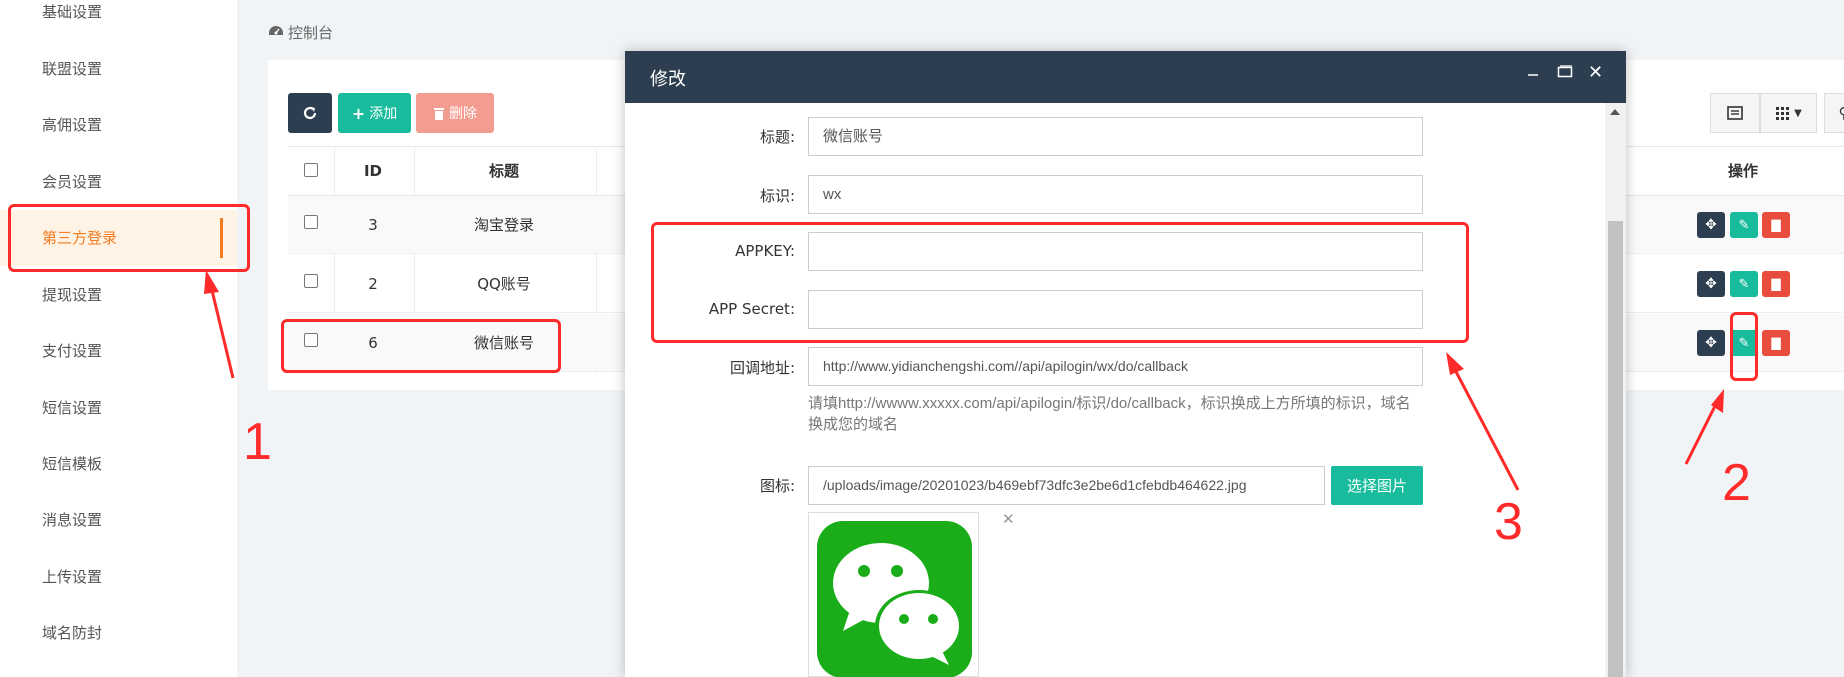 This screenshot has height=677, width=1844. What do you see at coordinates (118, 408) in the screenshot?
I see `sidebar-item-sms: 短信设置` at bounding box center [118, 408].